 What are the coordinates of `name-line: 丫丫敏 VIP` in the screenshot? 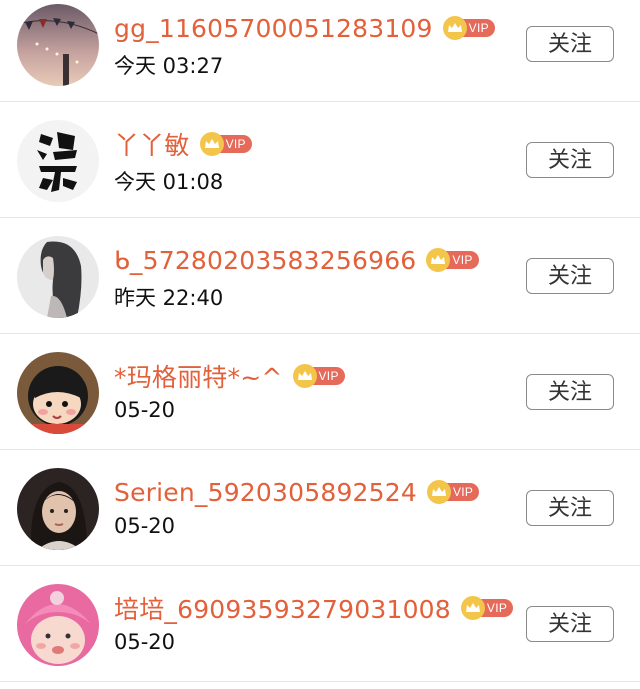 It's located at (183, 144).